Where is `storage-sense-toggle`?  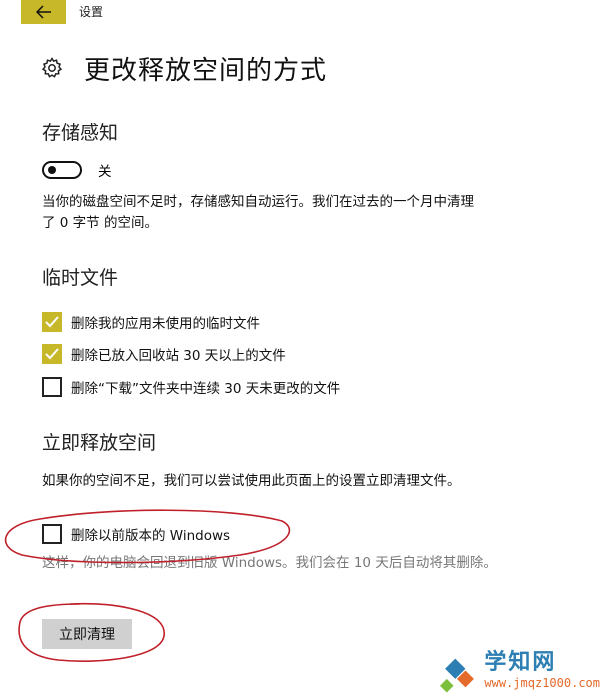
storage-sense-toggle is located at coordinates (62, 170).